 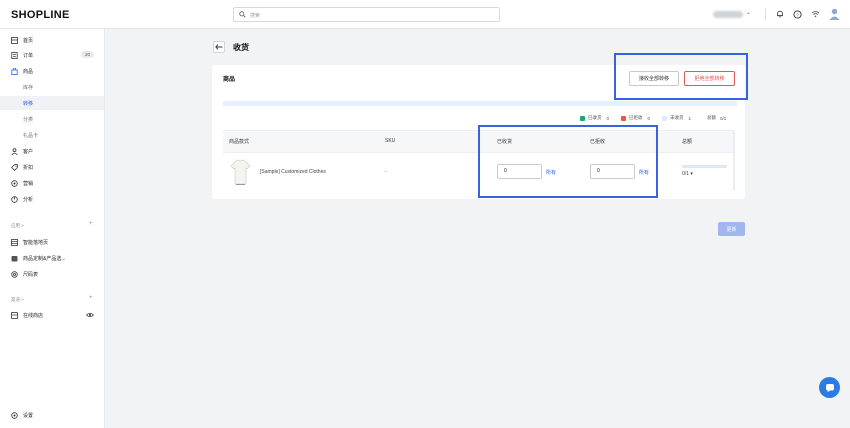 I want to click on card-title: 商品, so click(x=229, y=80).